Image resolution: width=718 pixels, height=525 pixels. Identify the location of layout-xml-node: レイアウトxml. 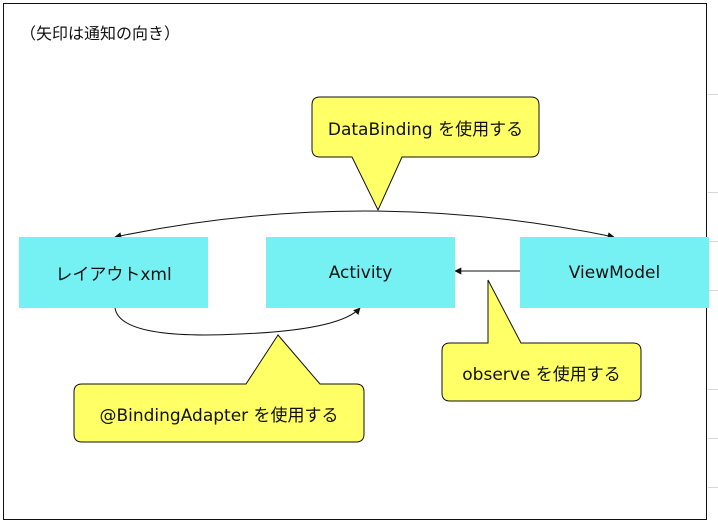
(113, 272).